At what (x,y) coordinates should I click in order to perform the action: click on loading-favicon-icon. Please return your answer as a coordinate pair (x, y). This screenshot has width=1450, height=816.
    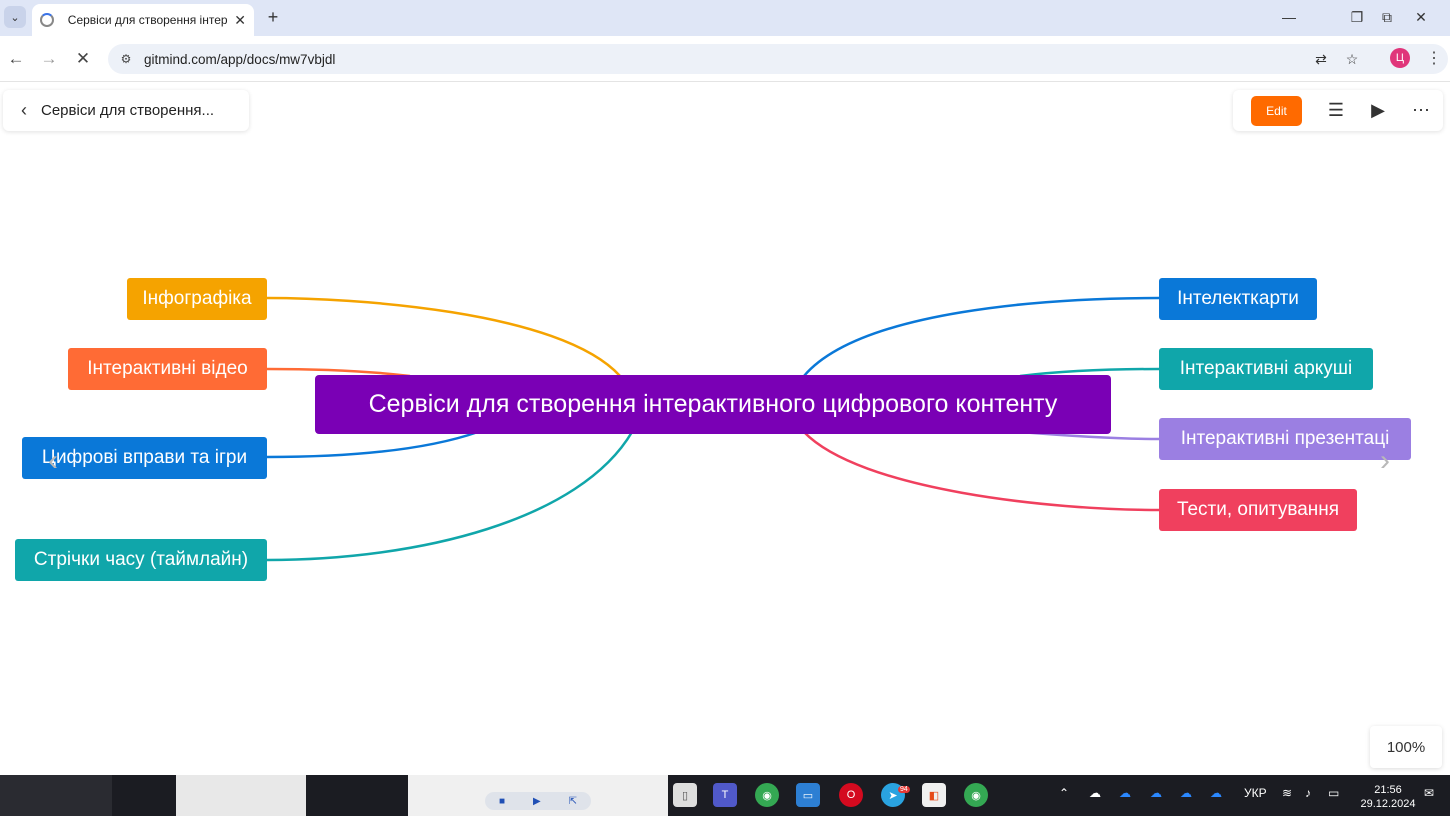
    Looking at the image, I should click on (47, 20).